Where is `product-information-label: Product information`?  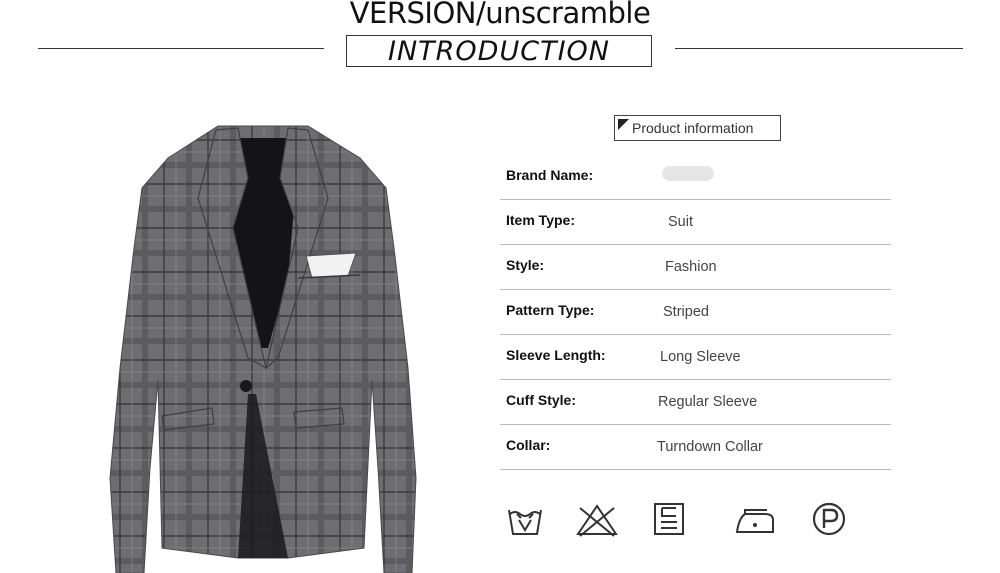
product-information-label: Product information is located at coordinates (697, 128).